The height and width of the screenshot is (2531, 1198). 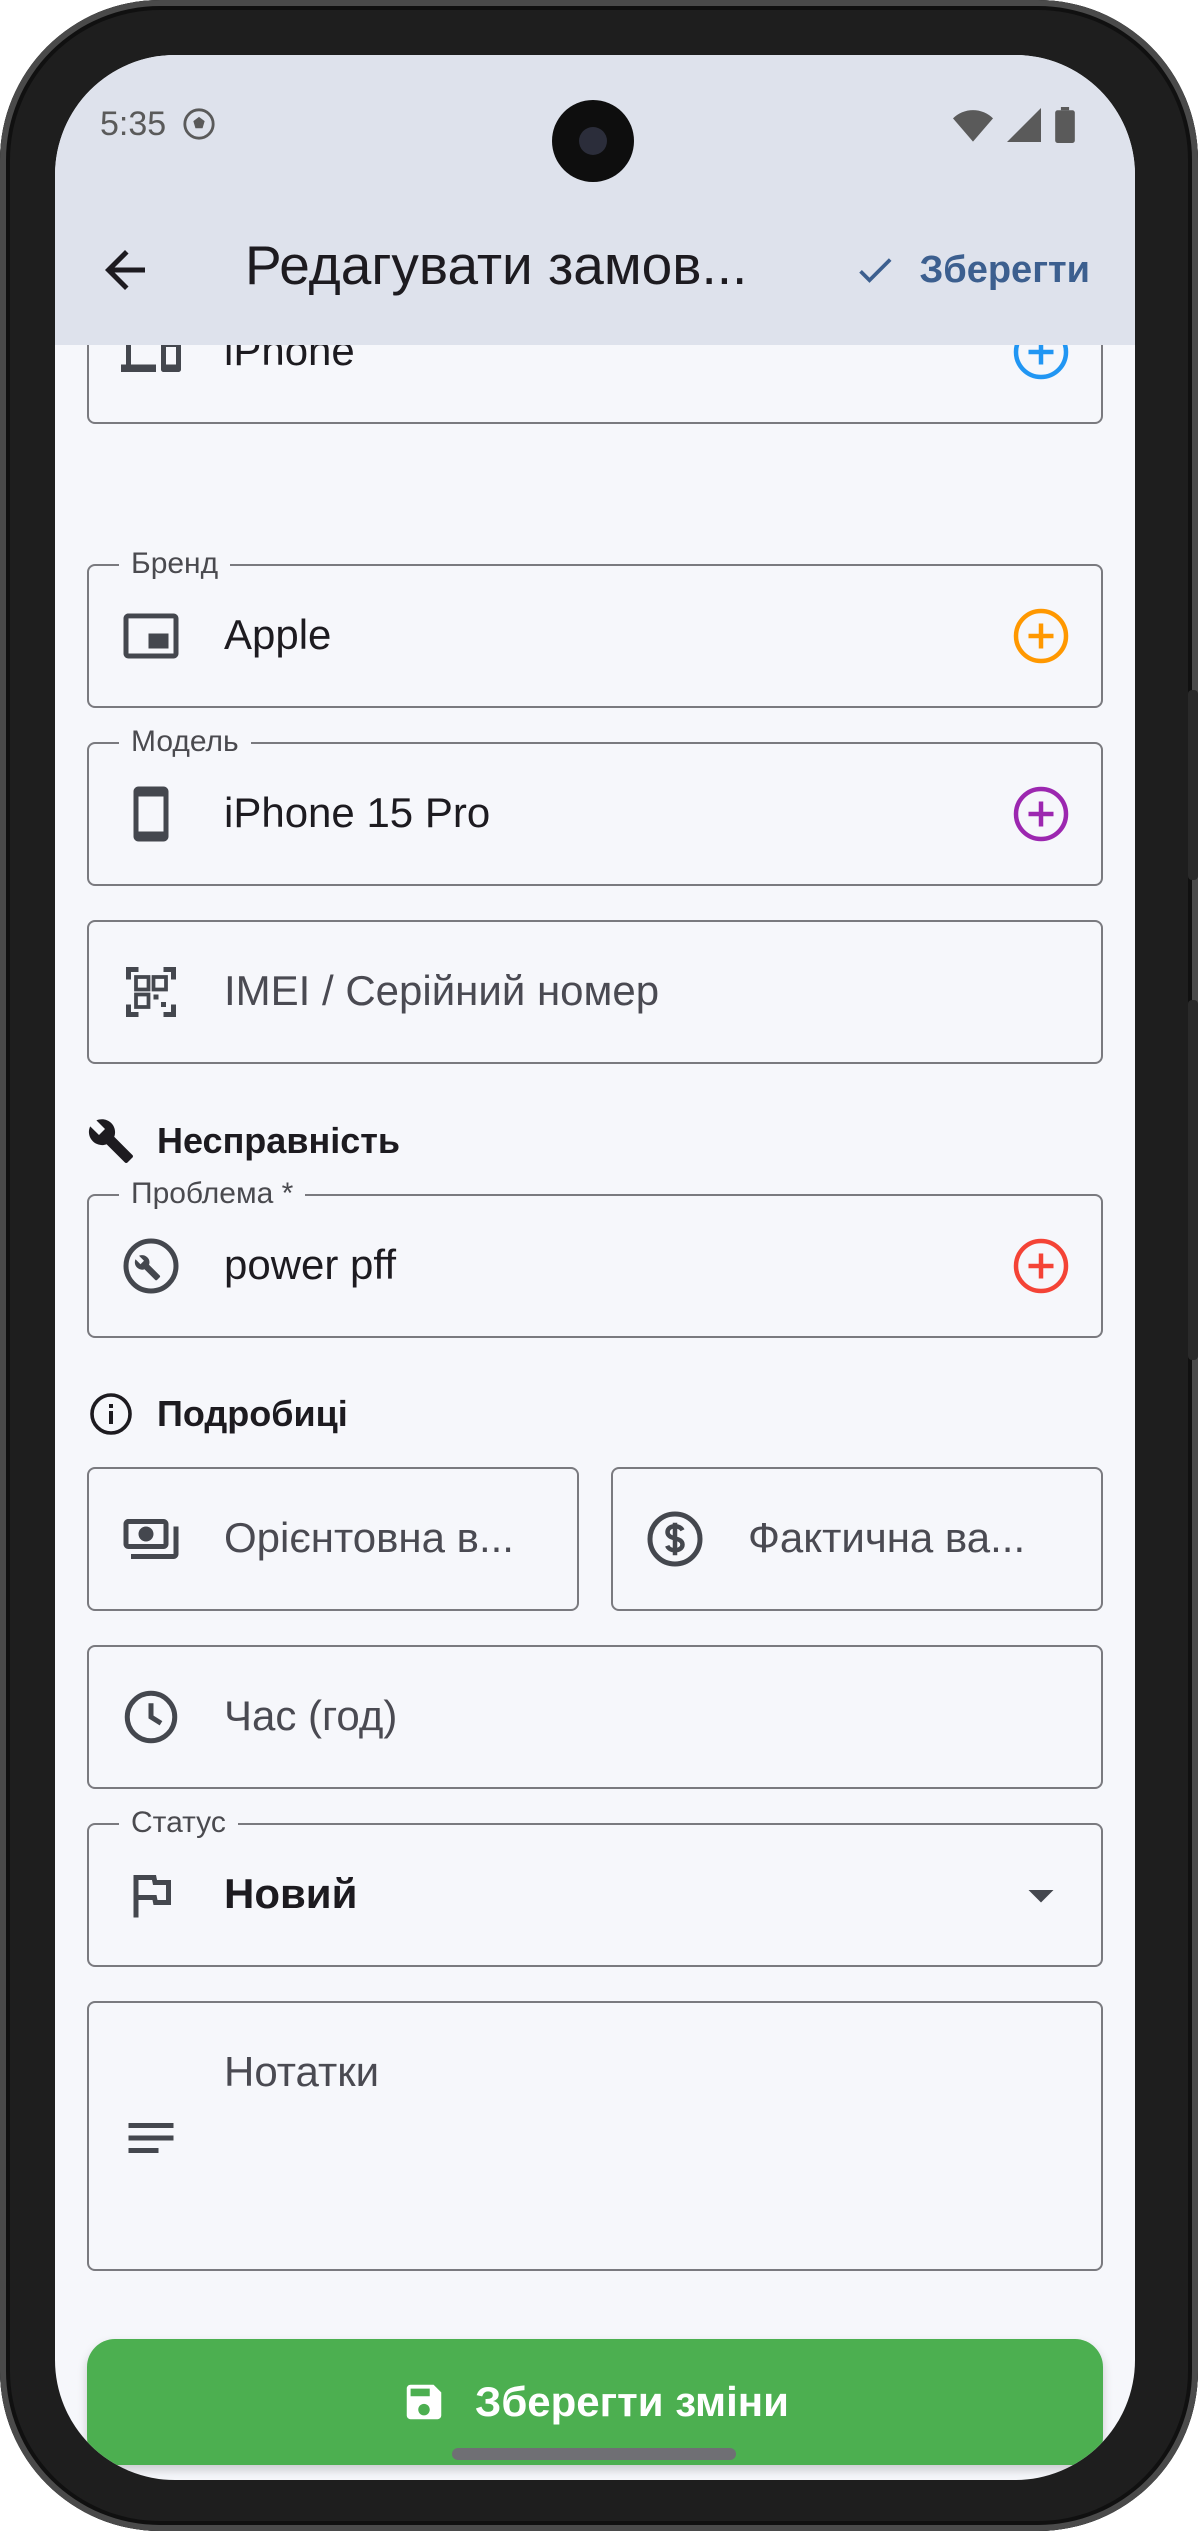 What do you see at coordinates (151, 1717) in the screenshot?
I see `clock-icon` at bounding box center [151, 1717].